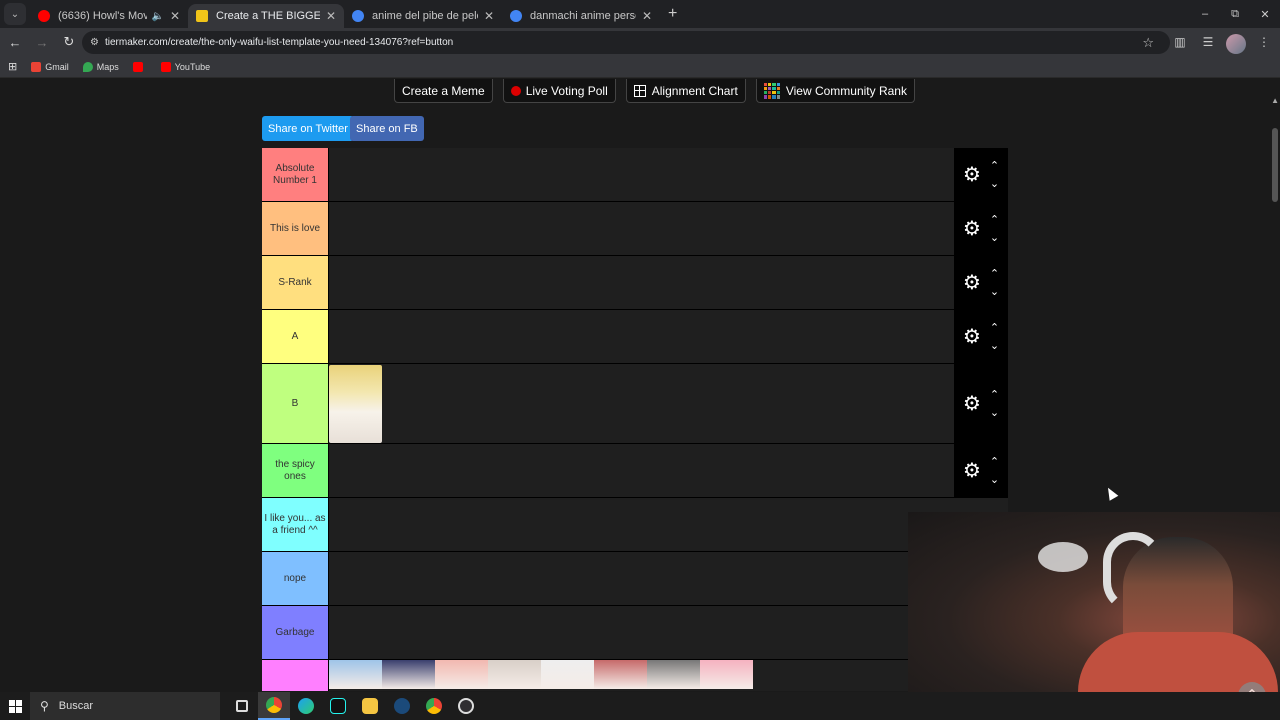  What do you see at coordinates (15, 14) in the screenshot?
I see `tab-search-button: ⌄` at bounding box center [15, 14].